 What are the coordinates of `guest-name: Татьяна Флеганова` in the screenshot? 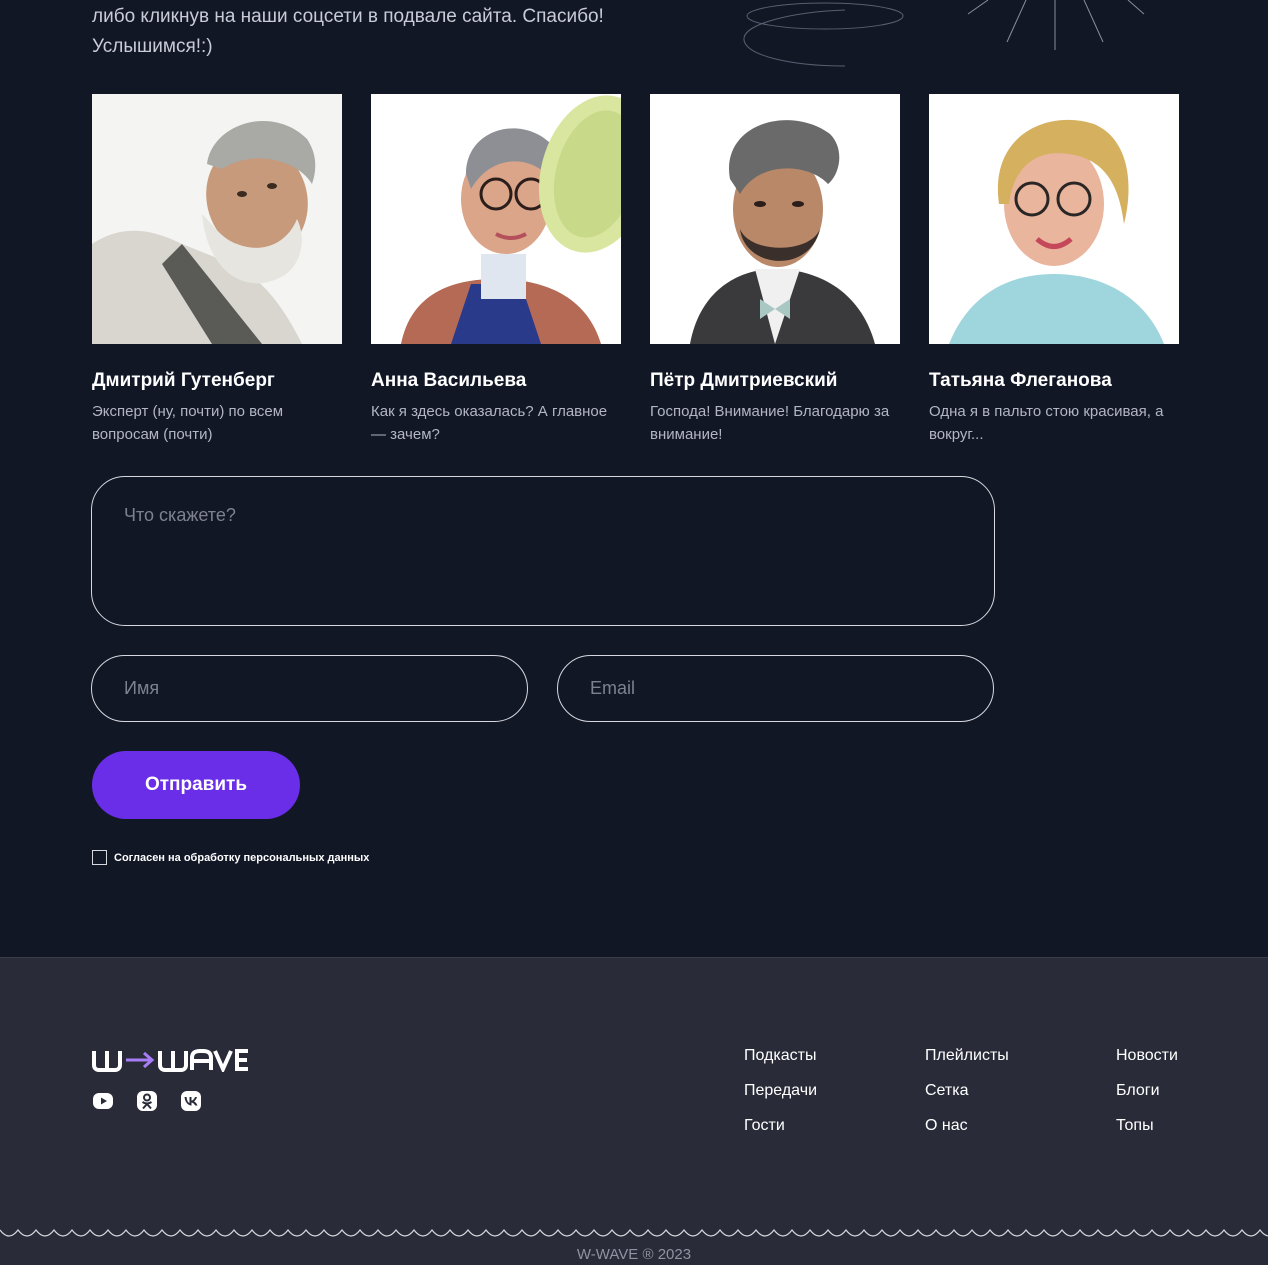 It's located at (1020, 380).